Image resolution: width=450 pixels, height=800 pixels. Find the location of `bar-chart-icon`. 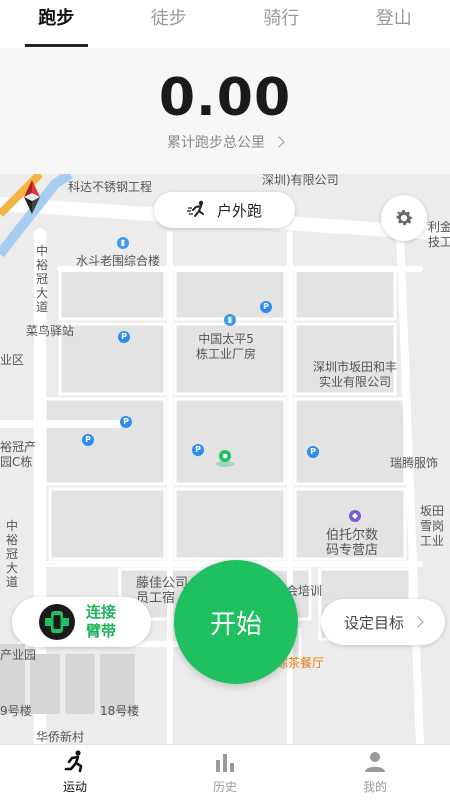

bar-chart-icon is located at coordinates (225, 763).